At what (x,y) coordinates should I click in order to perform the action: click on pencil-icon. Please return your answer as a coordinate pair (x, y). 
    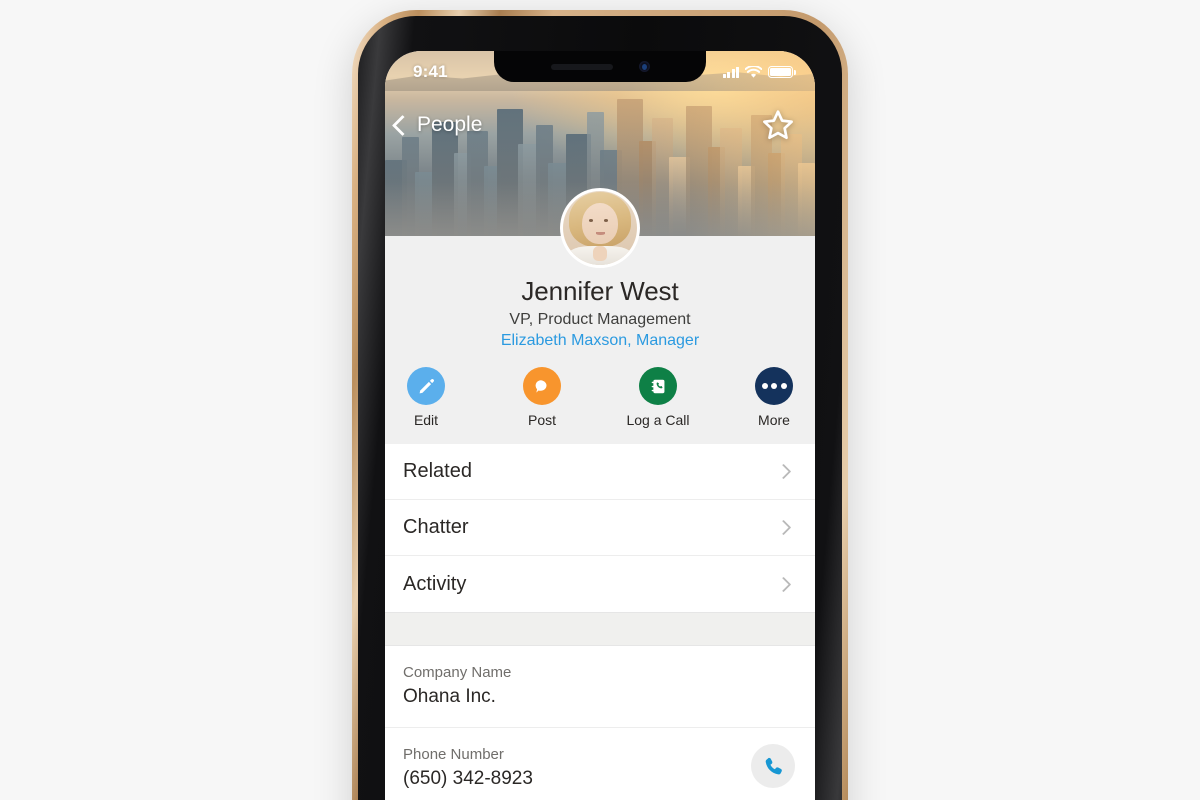
    Looking at the image, I should click on (426, 385).